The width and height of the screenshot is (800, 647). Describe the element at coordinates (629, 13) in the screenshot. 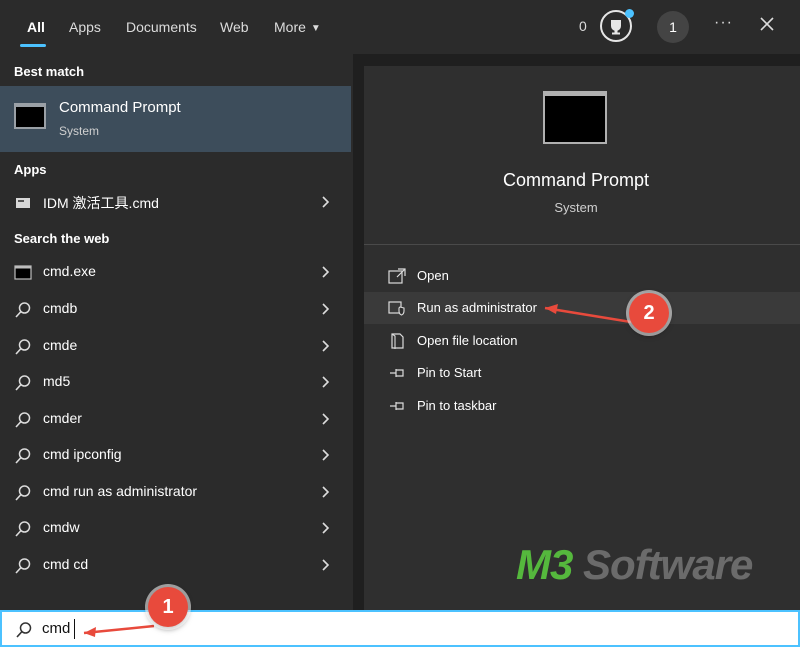

I see `notification-dot` at that location.